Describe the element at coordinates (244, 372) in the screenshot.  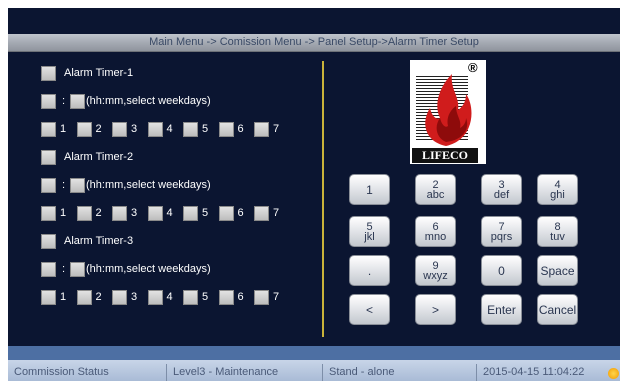
I see `status-level: Level3 - Maintenance` at that location.